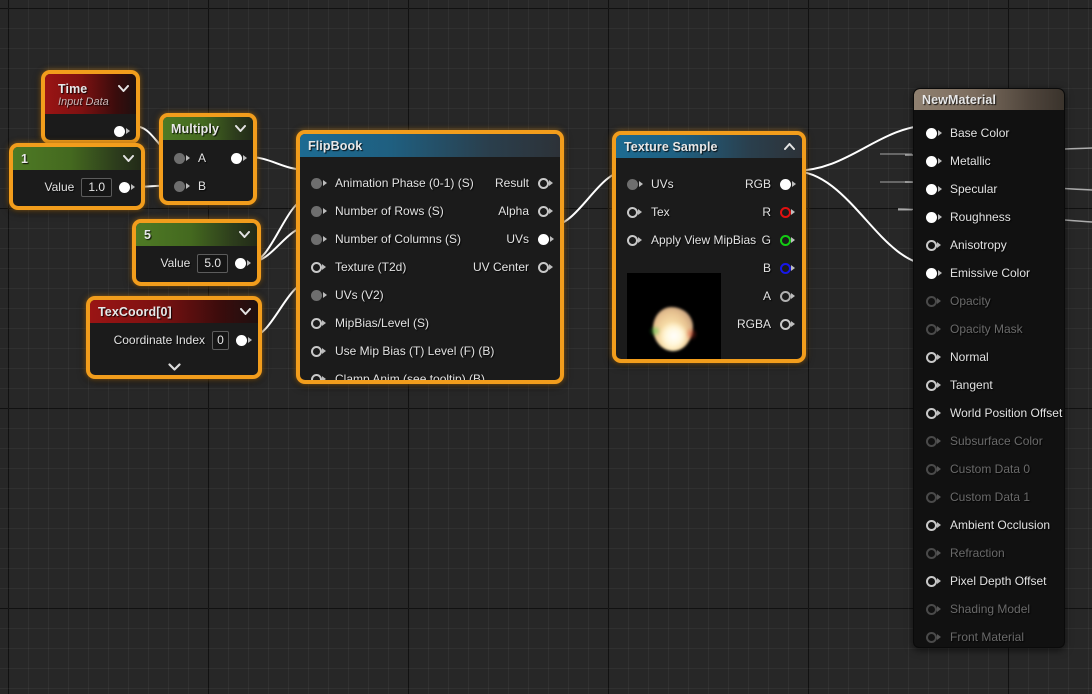 This screenshot has height=694, width=1092. What do you see at coordinates (989, 497) in the screenshot?
I see `material-input-row: Custom Data 1` at bounding box center [989, 497].